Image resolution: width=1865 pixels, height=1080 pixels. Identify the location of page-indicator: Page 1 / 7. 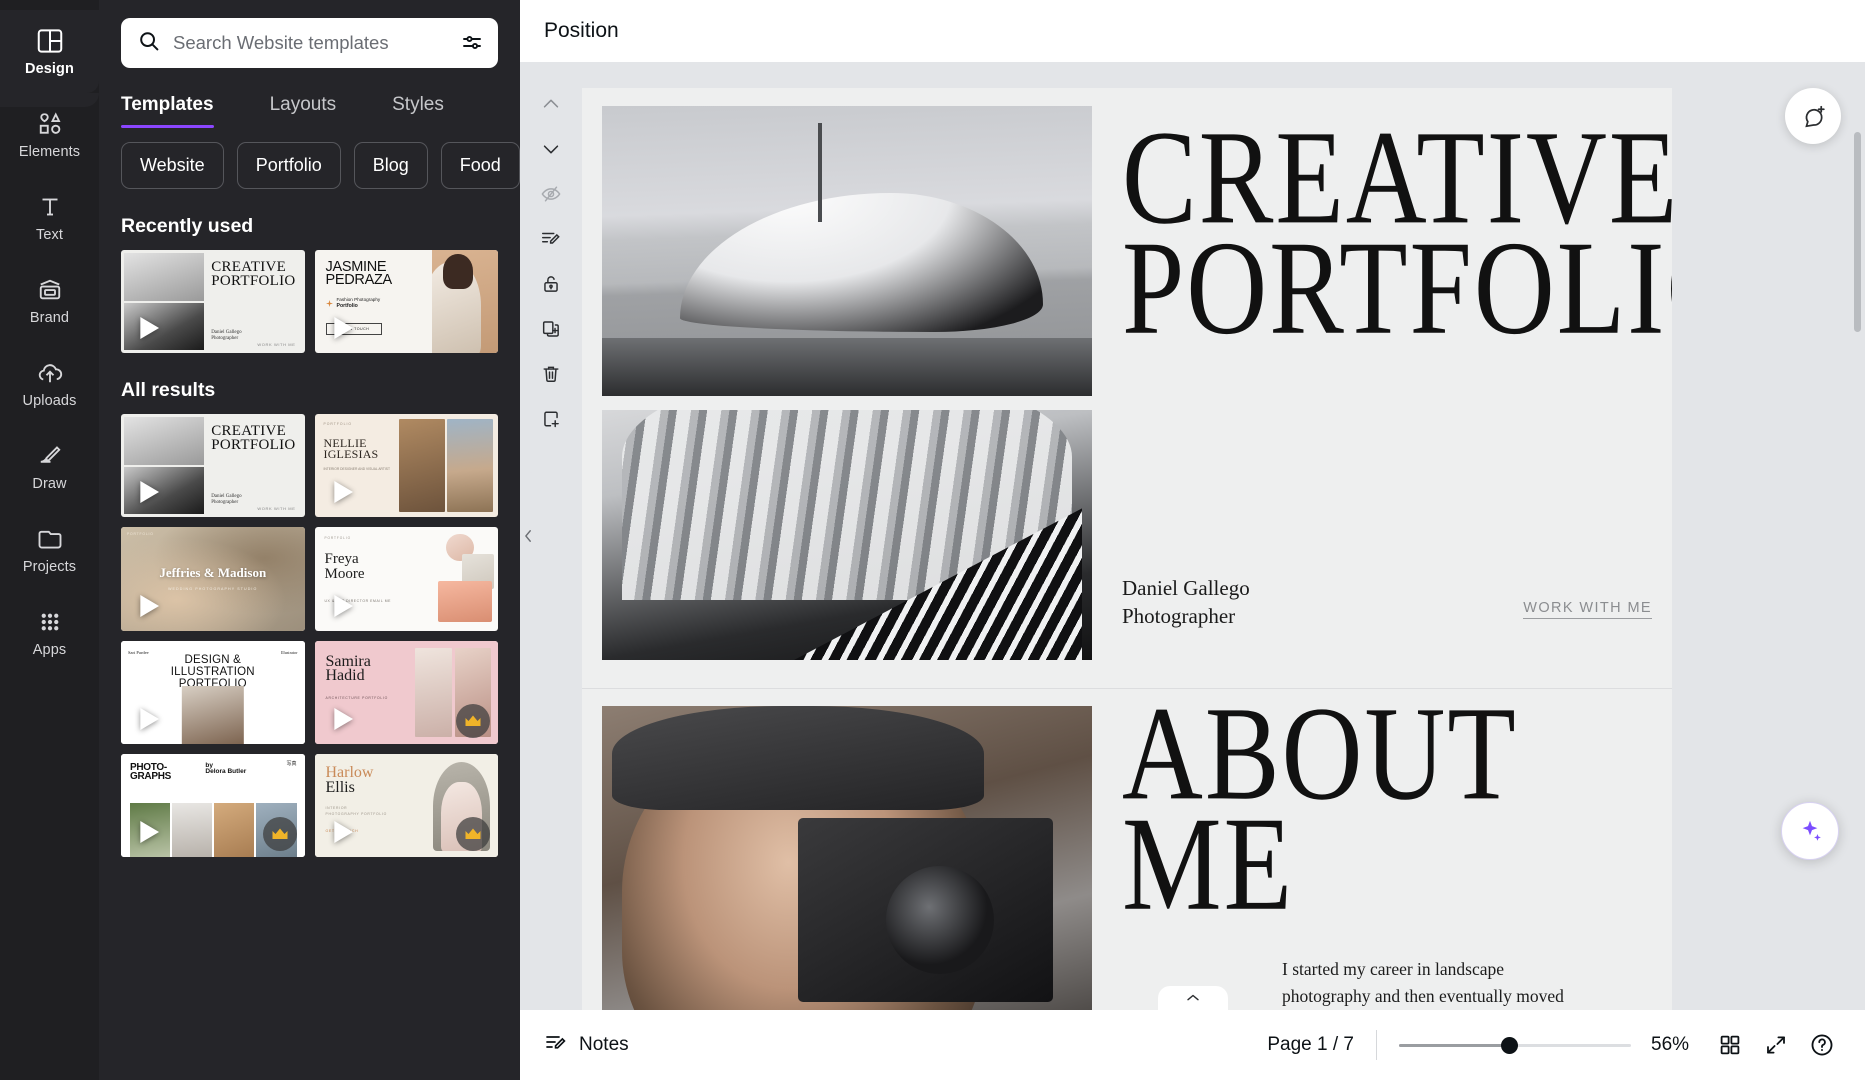
(1321, 1045).